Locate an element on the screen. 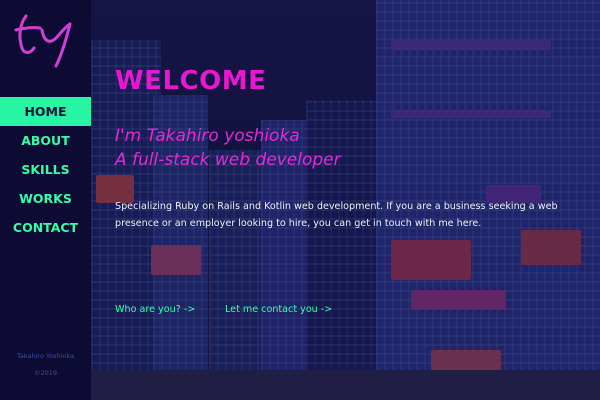  nav-item-contact: CONTACT is located at coordinates (45, 227).